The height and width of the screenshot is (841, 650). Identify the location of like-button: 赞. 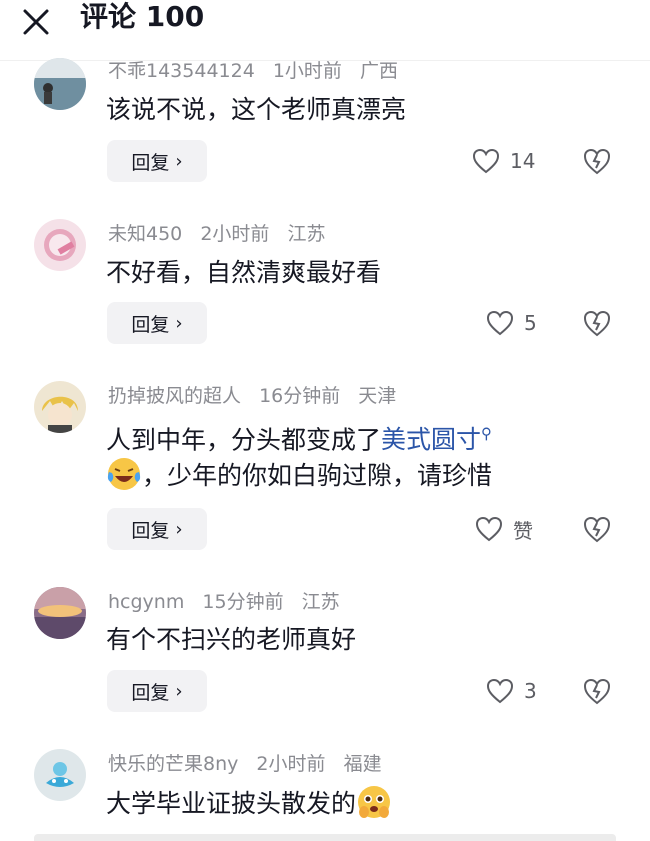
(504, 529).